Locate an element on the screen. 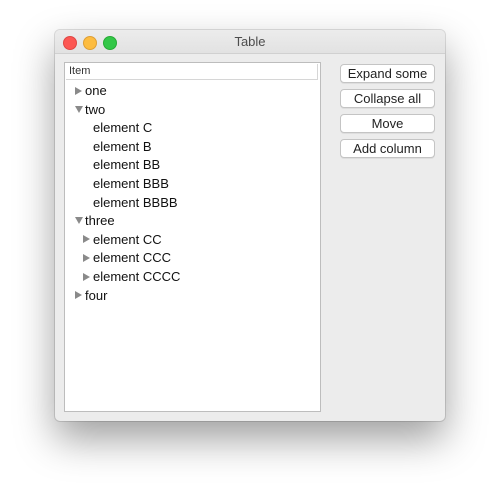 Image resolution: width=500 pixels, height=500 pixels. row-label: two is located at coordinates (95, 109).